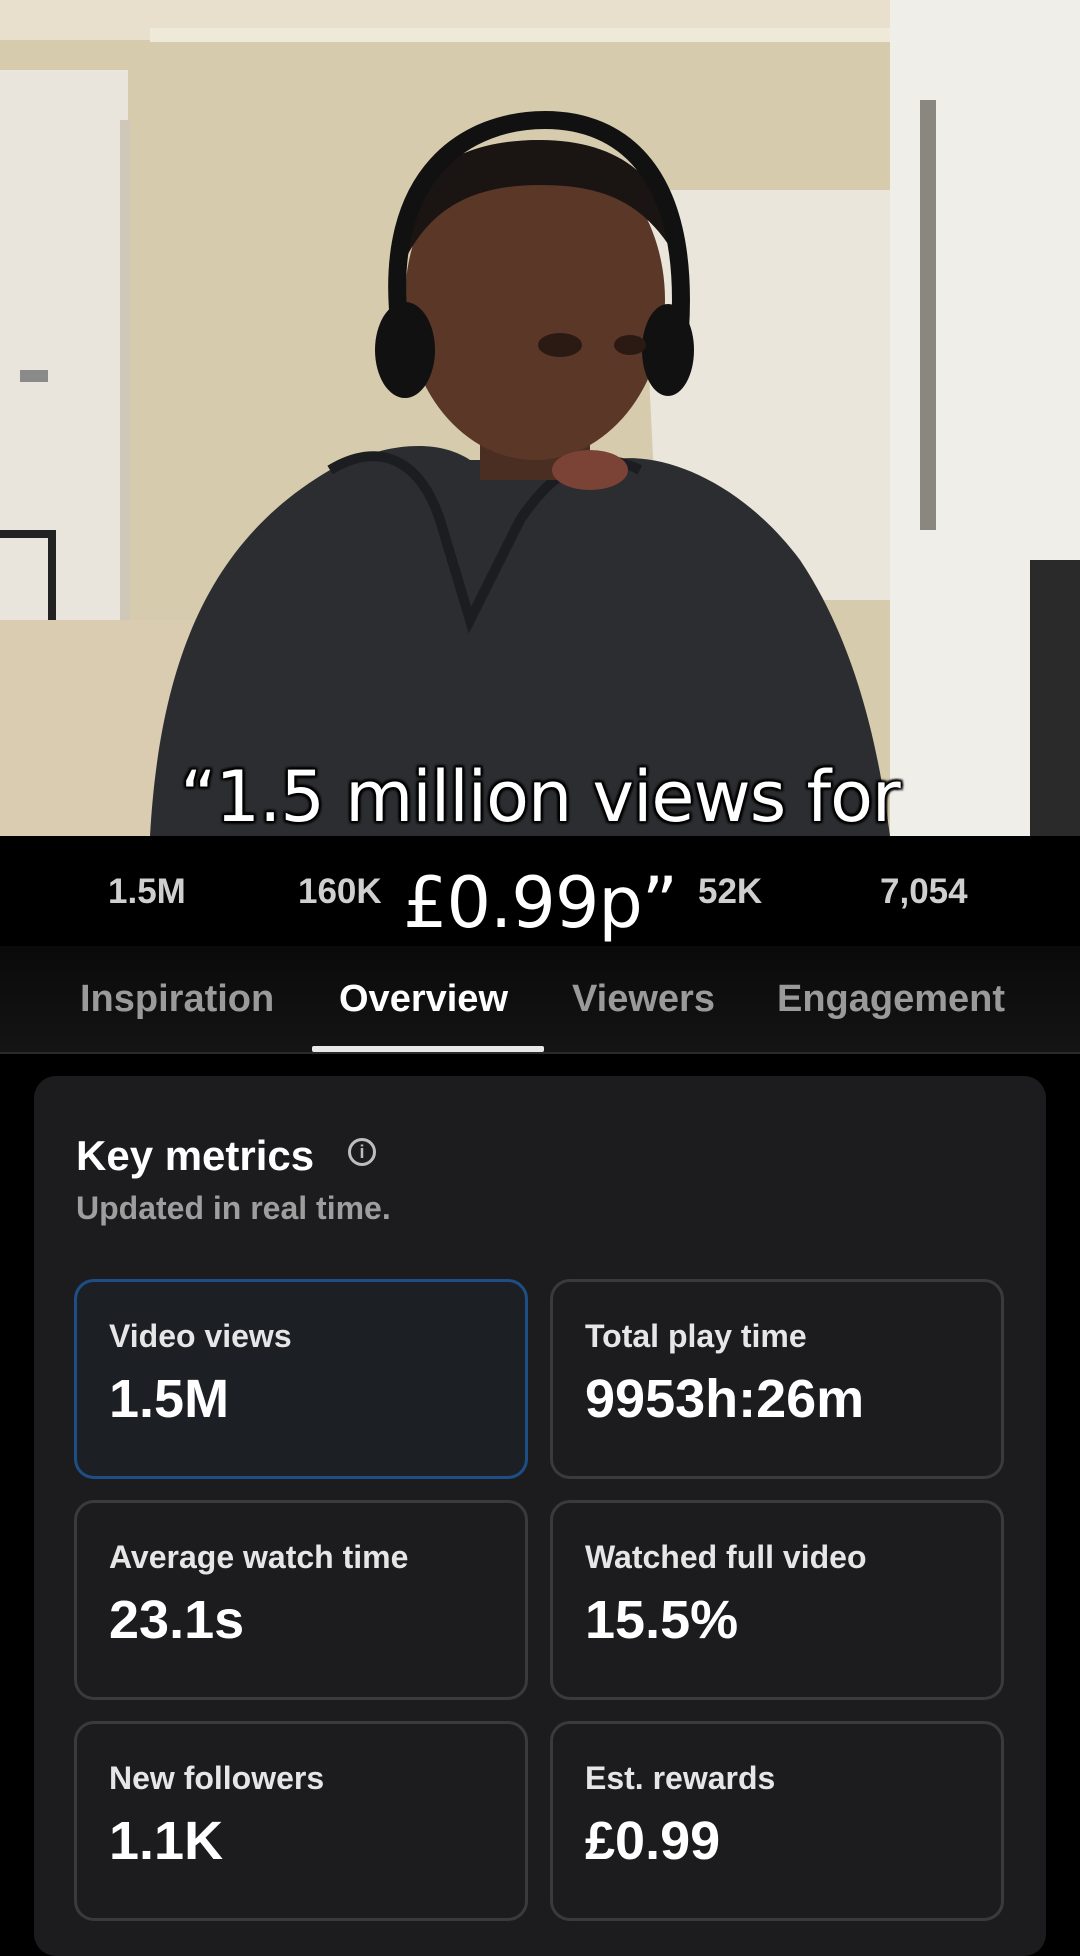 The width and height of the screenshot is (1080, 1956). I want to click on video-caption-line-2: £0.99p”, so click(540, 903).